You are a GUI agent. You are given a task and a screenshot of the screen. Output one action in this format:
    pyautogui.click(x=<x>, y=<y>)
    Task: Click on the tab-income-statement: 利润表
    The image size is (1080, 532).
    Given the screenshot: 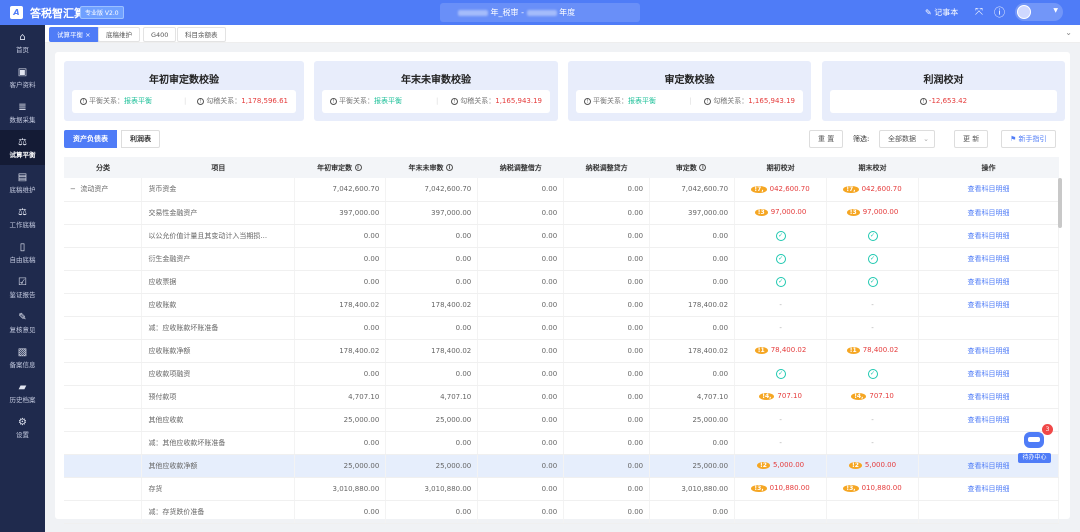 What is the action you would take?
    pyautogui.click(x=140, y=139)
    